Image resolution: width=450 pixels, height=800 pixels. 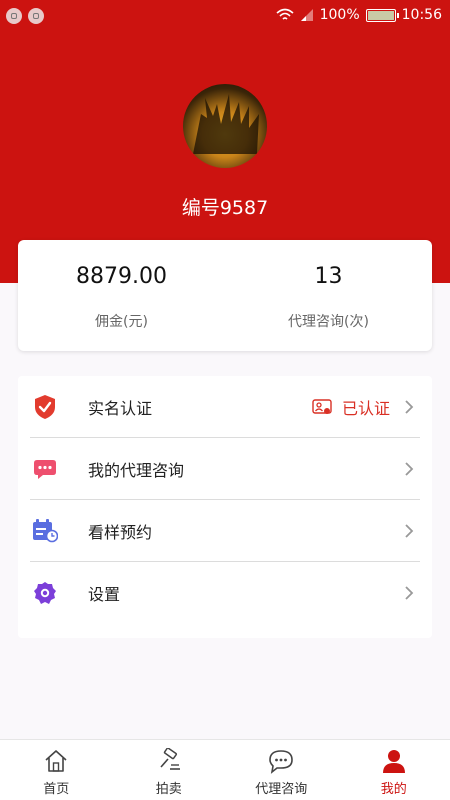 I want to click on tab-home: 首页, so click(x=56, y=770).